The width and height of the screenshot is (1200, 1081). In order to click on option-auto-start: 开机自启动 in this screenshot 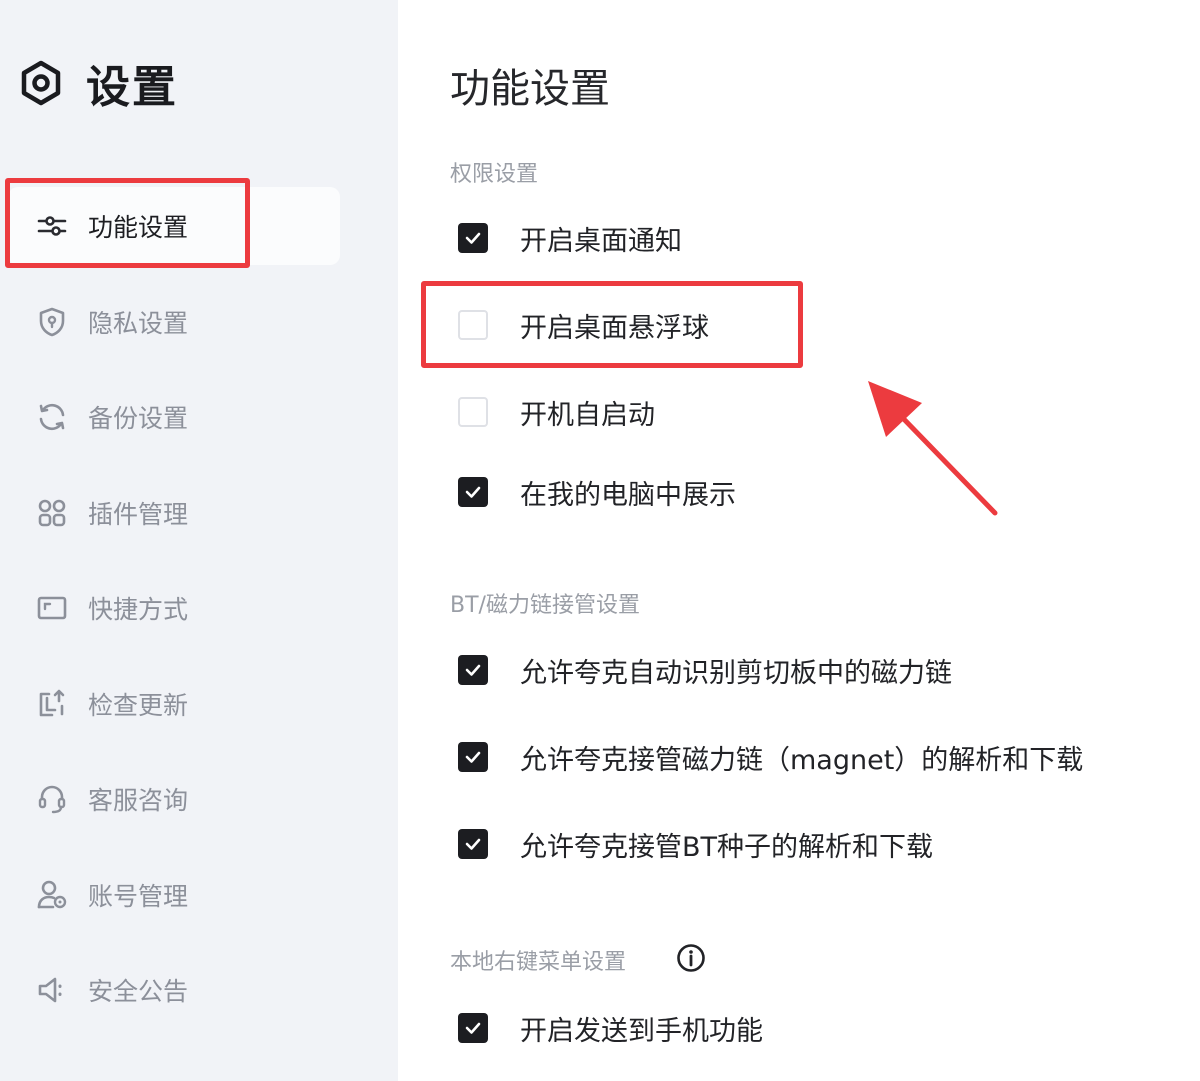, I will do `click(556, 412)`.